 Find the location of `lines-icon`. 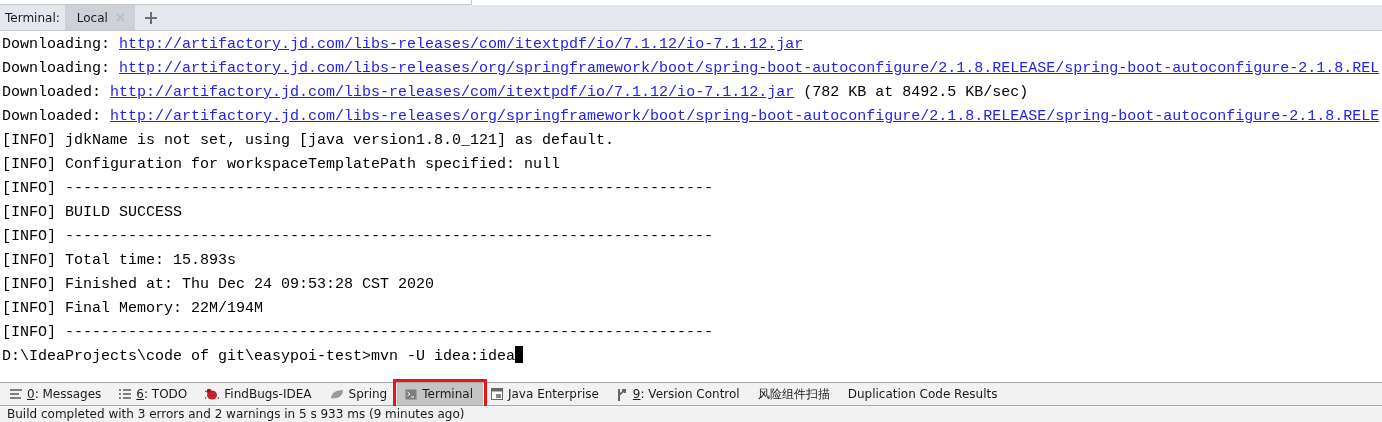

lines-icon is located at coordinates (16, 394).